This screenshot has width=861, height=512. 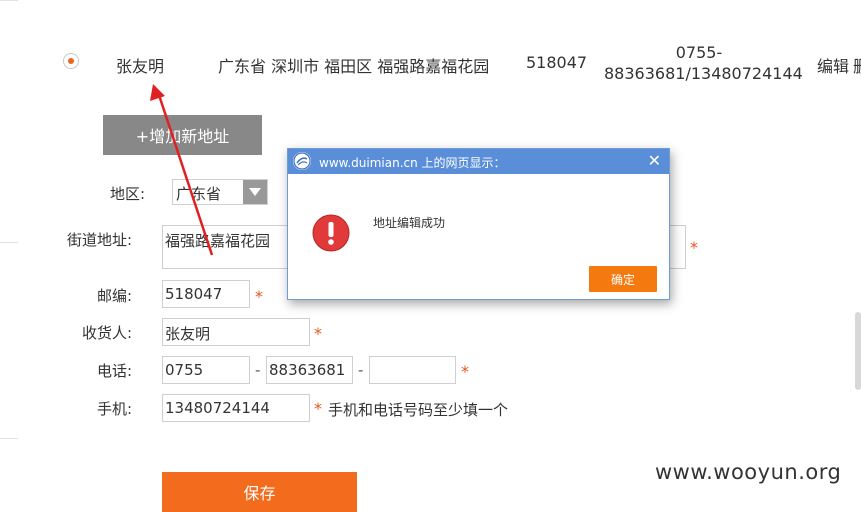 What do you see at coordinates (412, 163) in the screenshot?
I see `dialog-title: www.duimian.cn 上的网页显示：` at bounding box center [412, 163].